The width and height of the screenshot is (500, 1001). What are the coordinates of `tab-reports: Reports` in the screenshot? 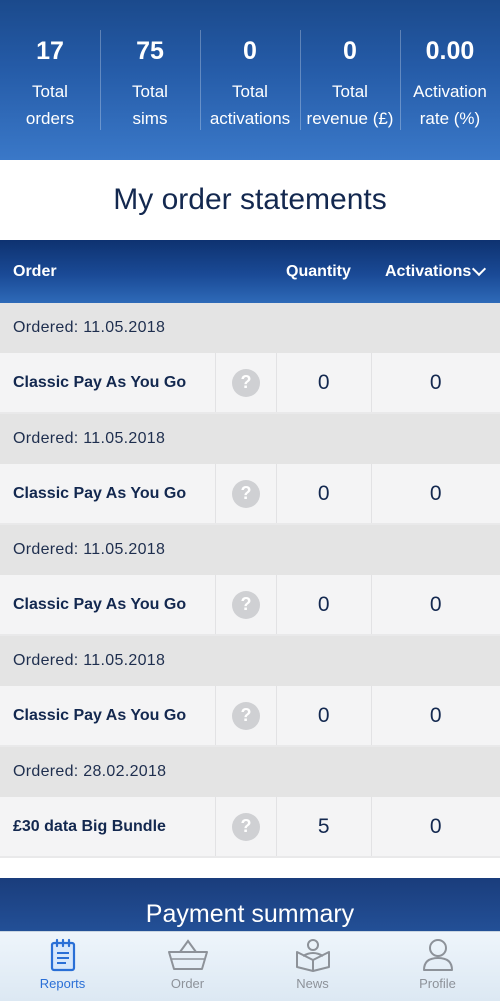 It's located at (62, 966).